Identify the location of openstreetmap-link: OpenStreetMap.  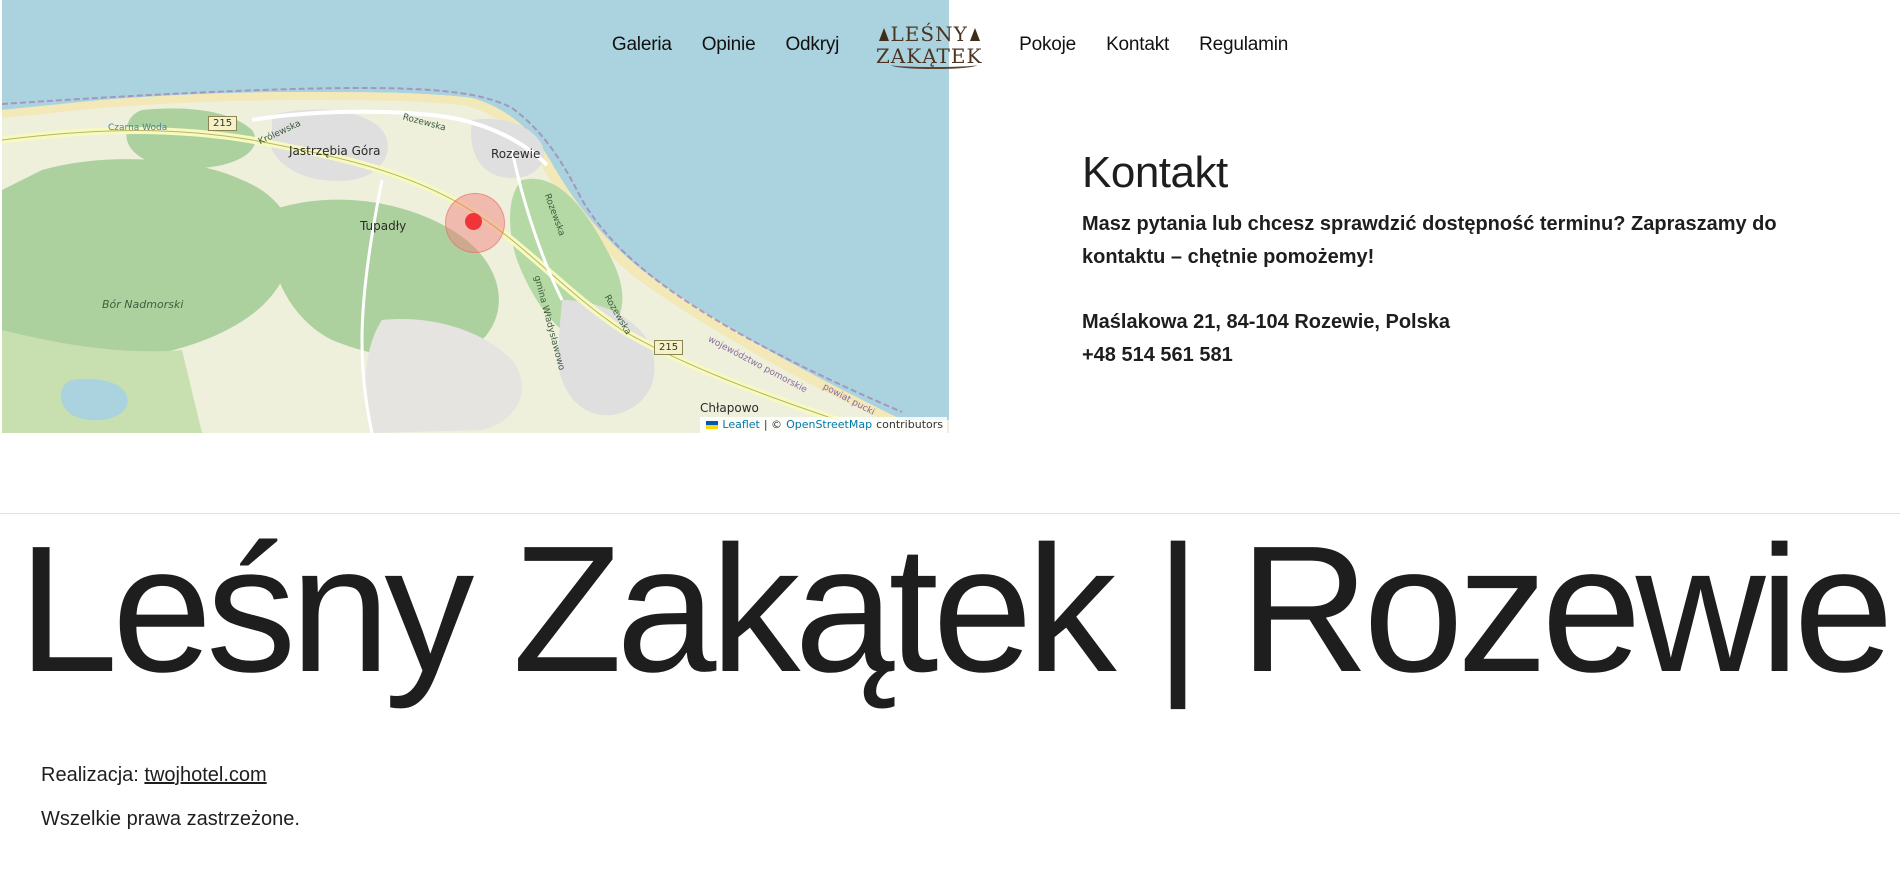
(829, 424).